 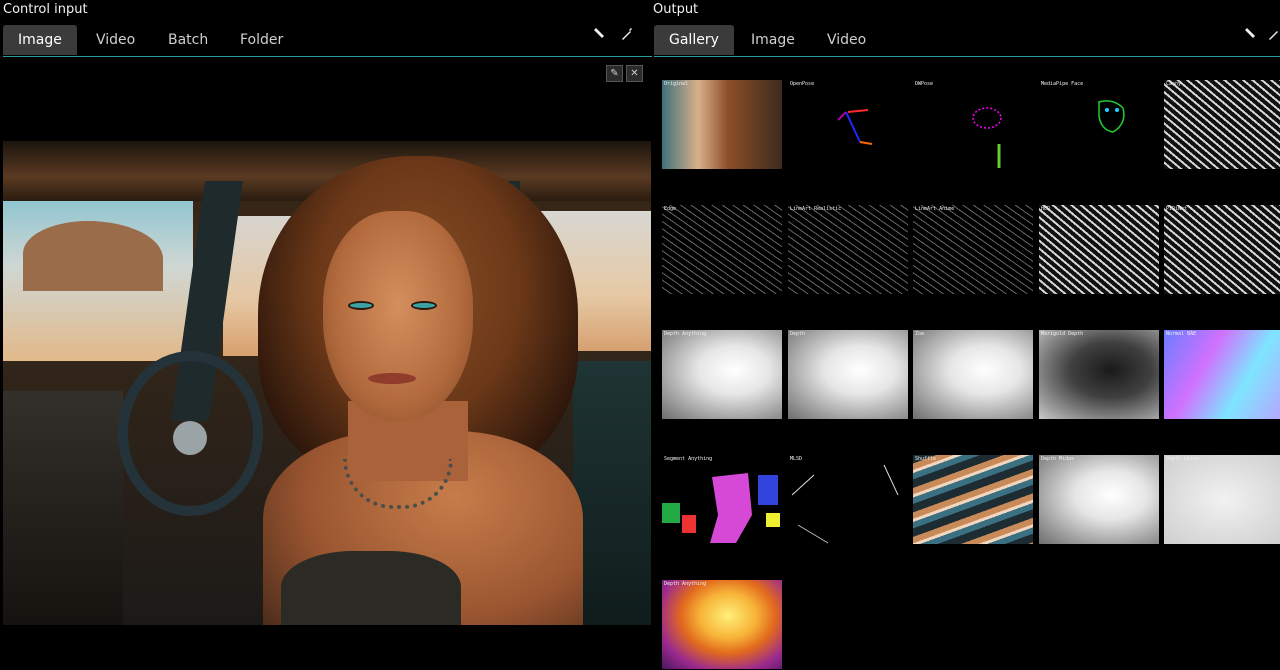 I want to click on thumbnail-caption: LineArt Realistic, so click(x=816, y=209).